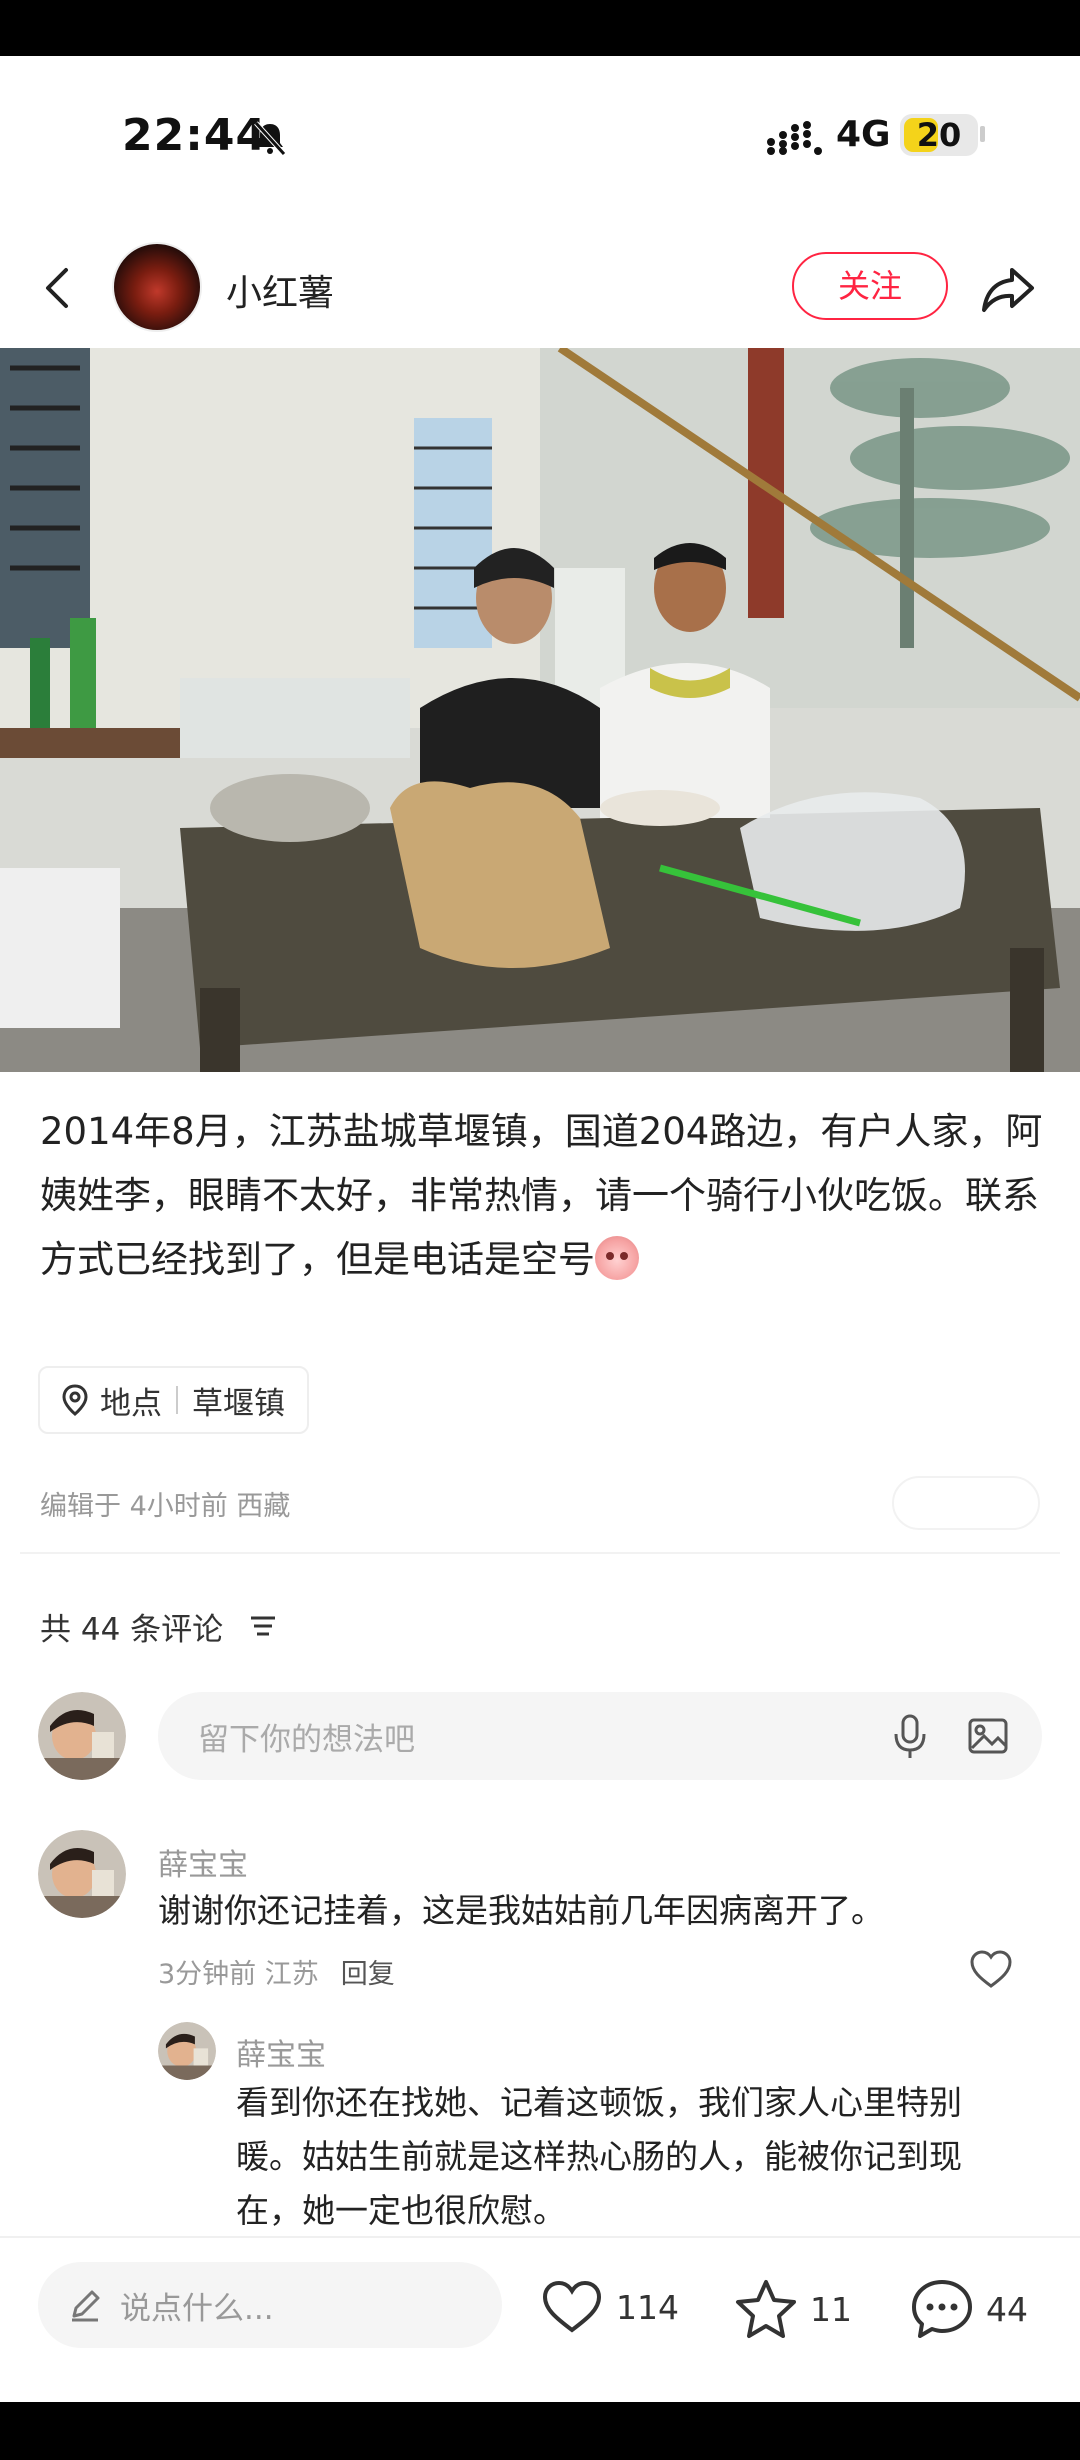 This screenshot has width=1080, height=2460. Describe the element at coordinates (263, 1626) in the screenshot. I see `sort-icon` at that location.